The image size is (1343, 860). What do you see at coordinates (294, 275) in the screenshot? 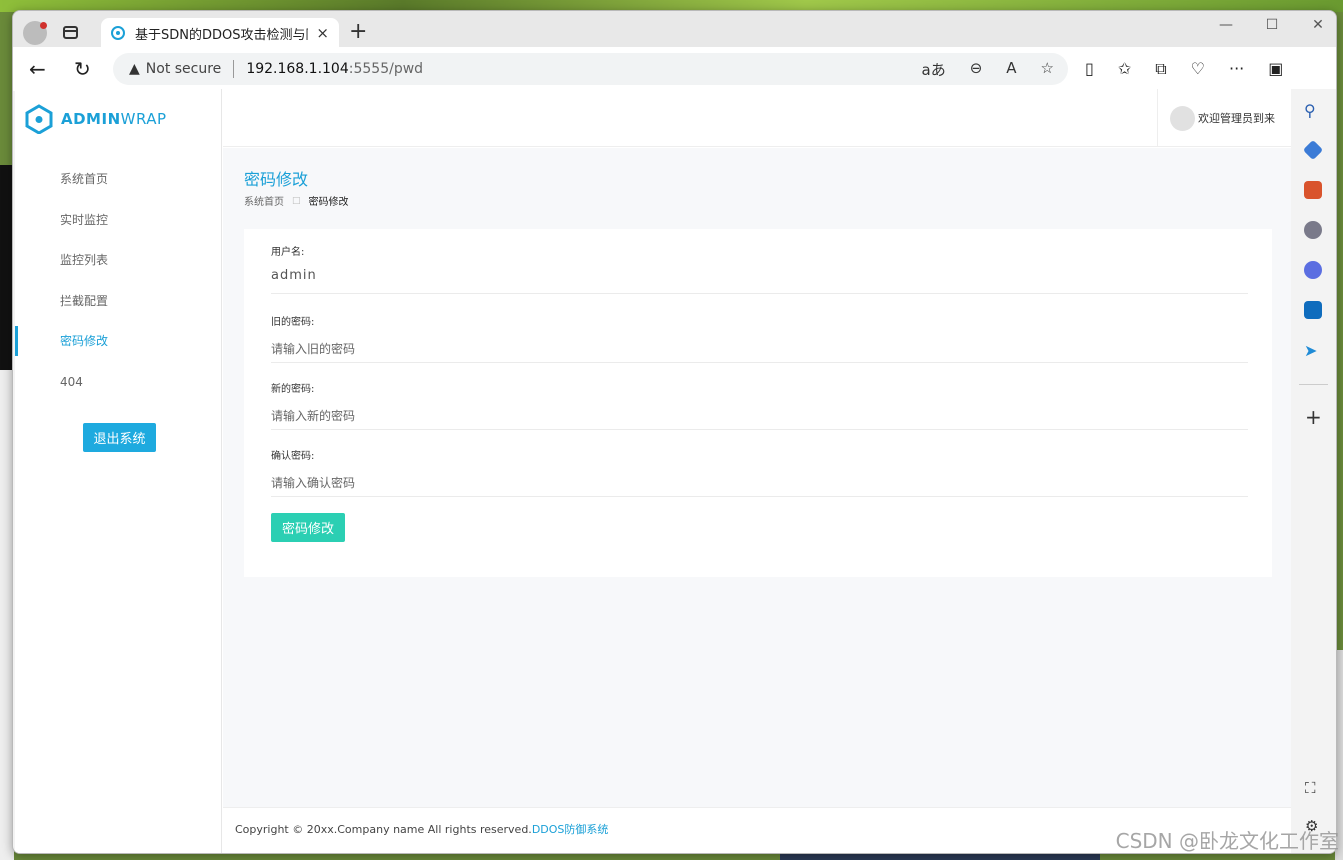
I see `username-value: admin` at bounding box center [294, 275].